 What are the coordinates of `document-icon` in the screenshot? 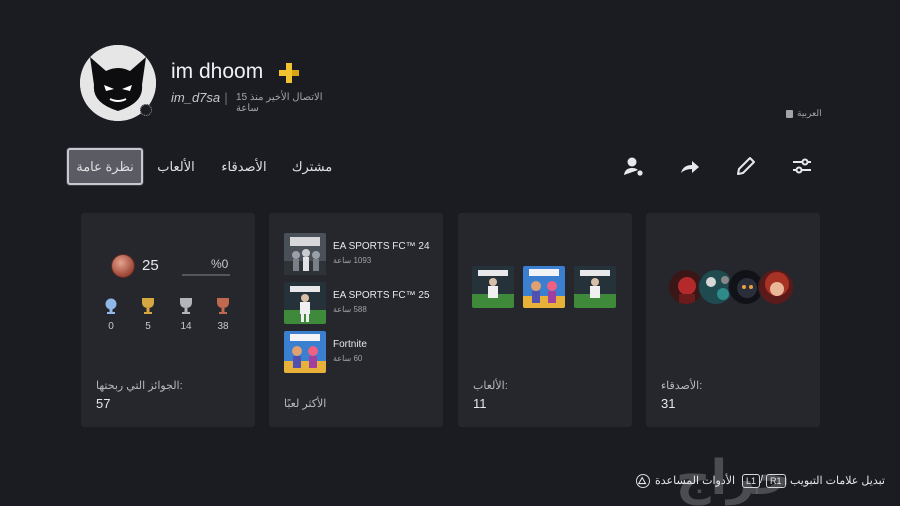 It's located at (789, 113).